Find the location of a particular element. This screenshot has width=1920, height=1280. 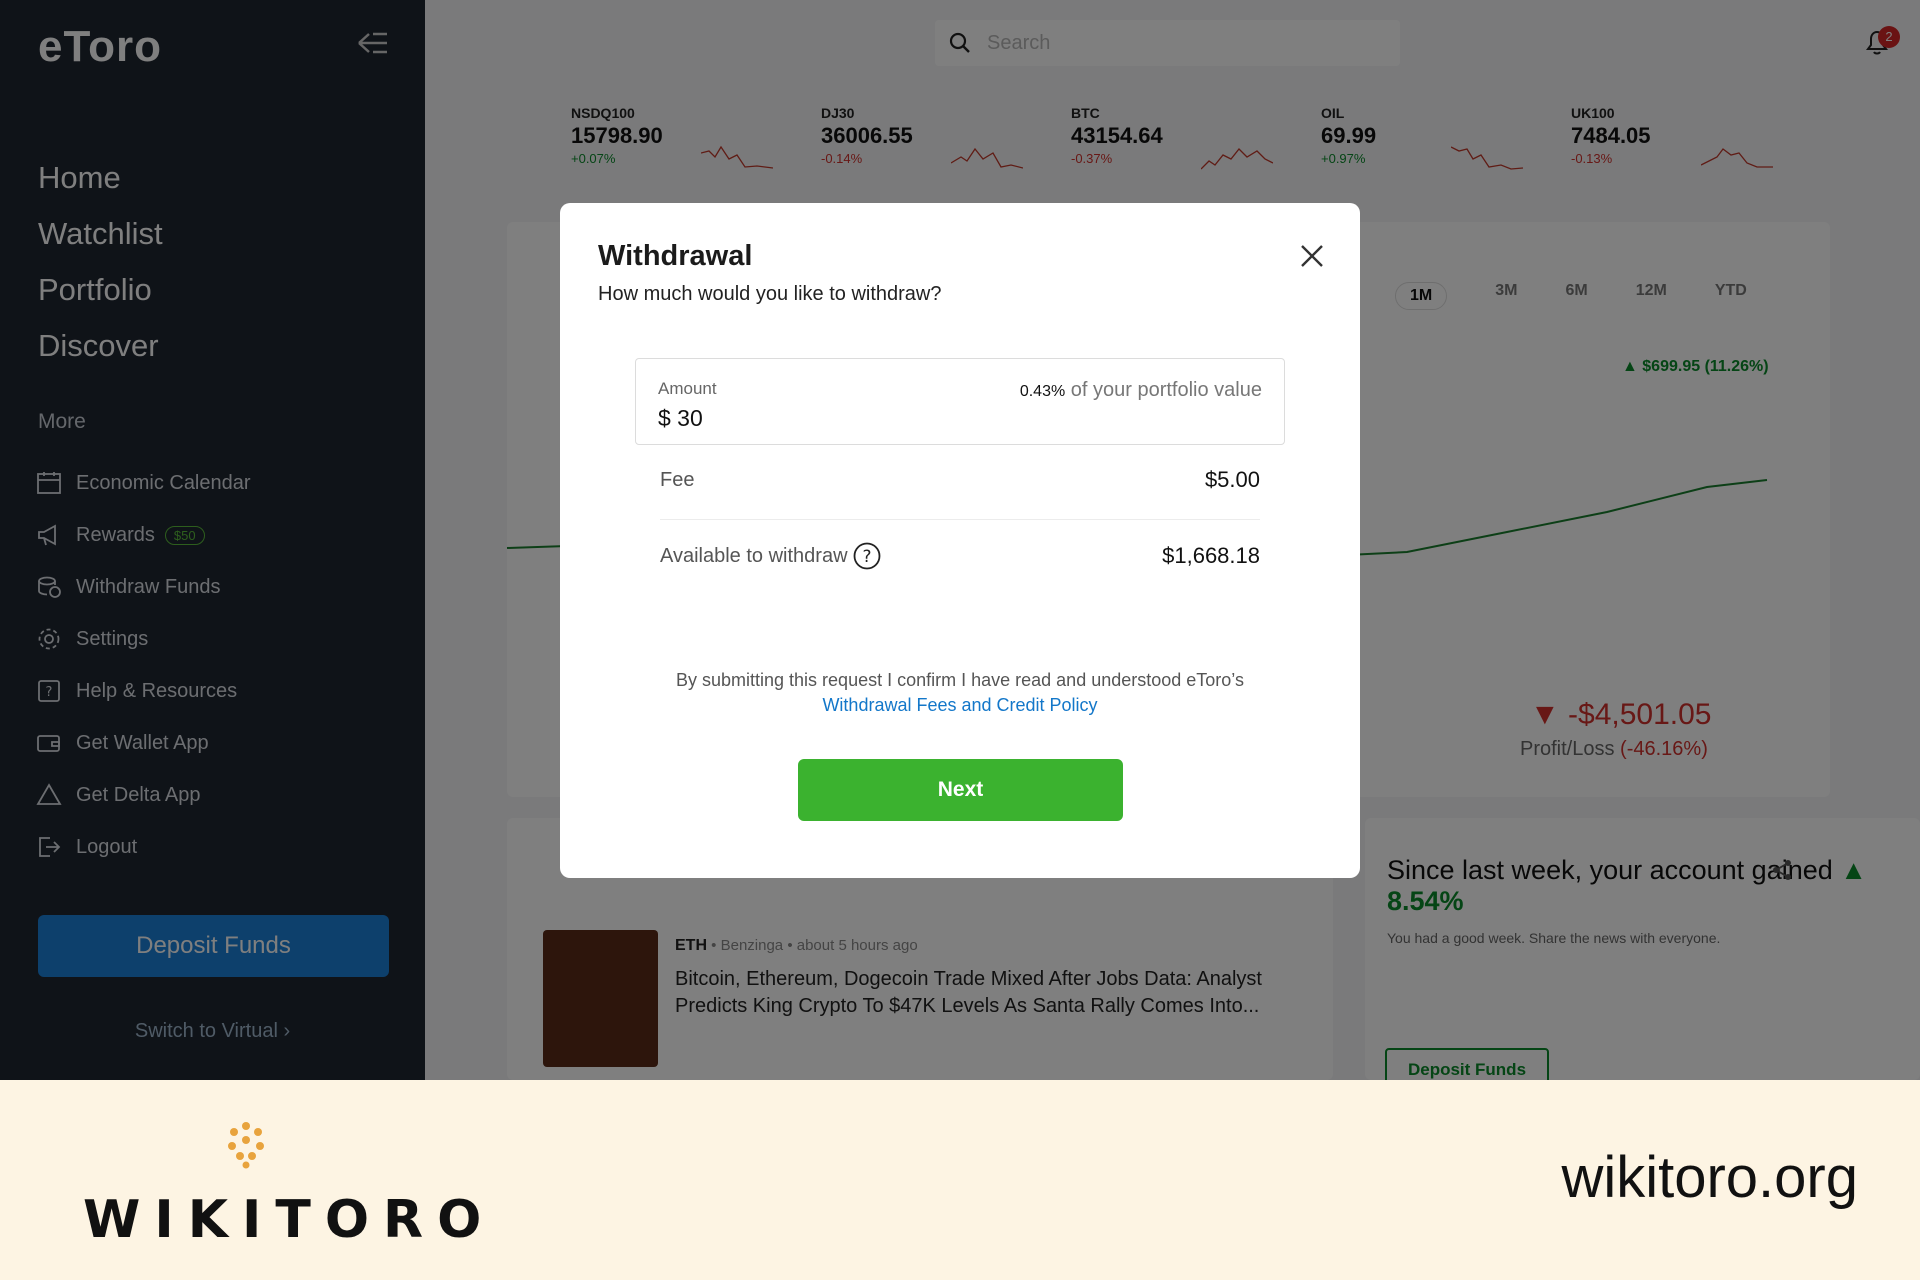

fee-value: $5.00 is located at coordinates (1232, 479).